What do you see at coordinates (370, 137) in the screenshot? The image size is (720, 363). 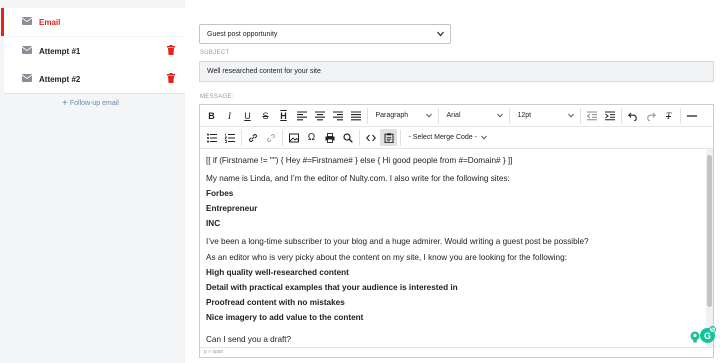 I see `source-code-icon` at bounding box center [370, 137].